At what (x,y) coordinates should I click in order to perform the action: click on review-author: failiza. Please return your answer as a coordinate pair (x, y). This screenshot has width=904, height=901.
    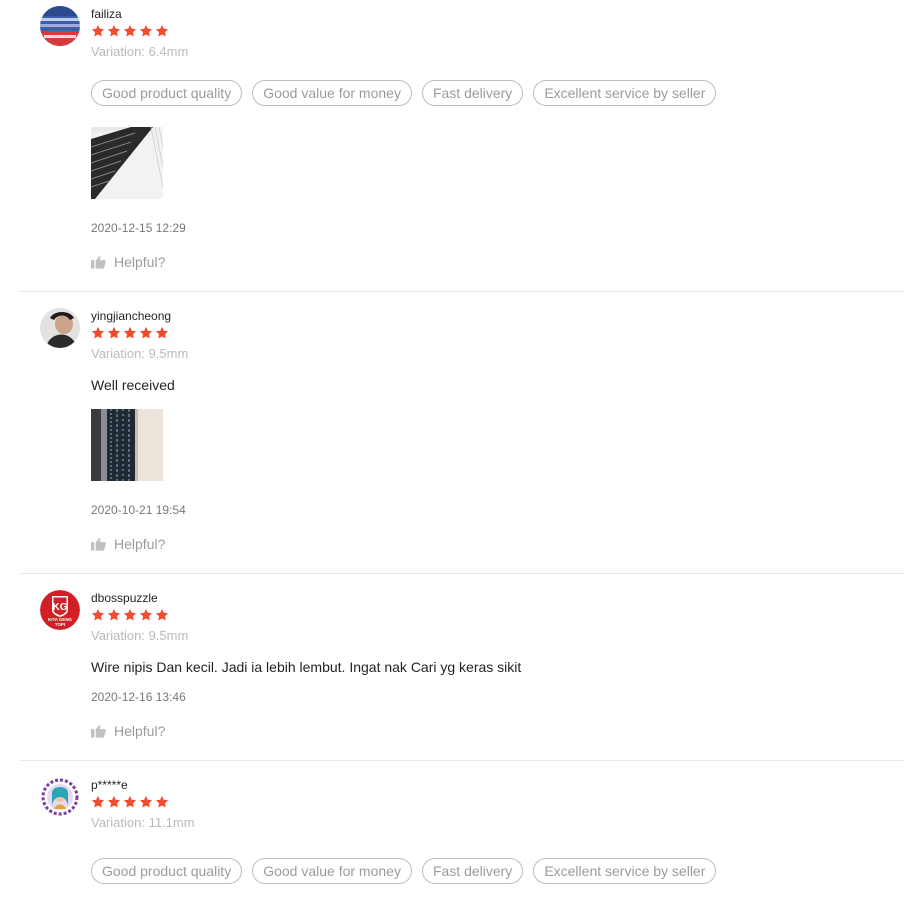
    Looking at the image, I should click on (106, 14).